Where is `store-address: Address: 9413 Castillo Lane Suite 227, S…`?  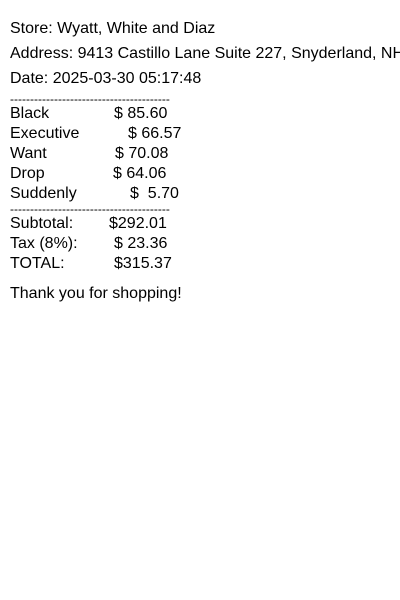 store-address: Address: 9413 Castillo Lane Suite 227, S… is located at coordinates (205, 53).